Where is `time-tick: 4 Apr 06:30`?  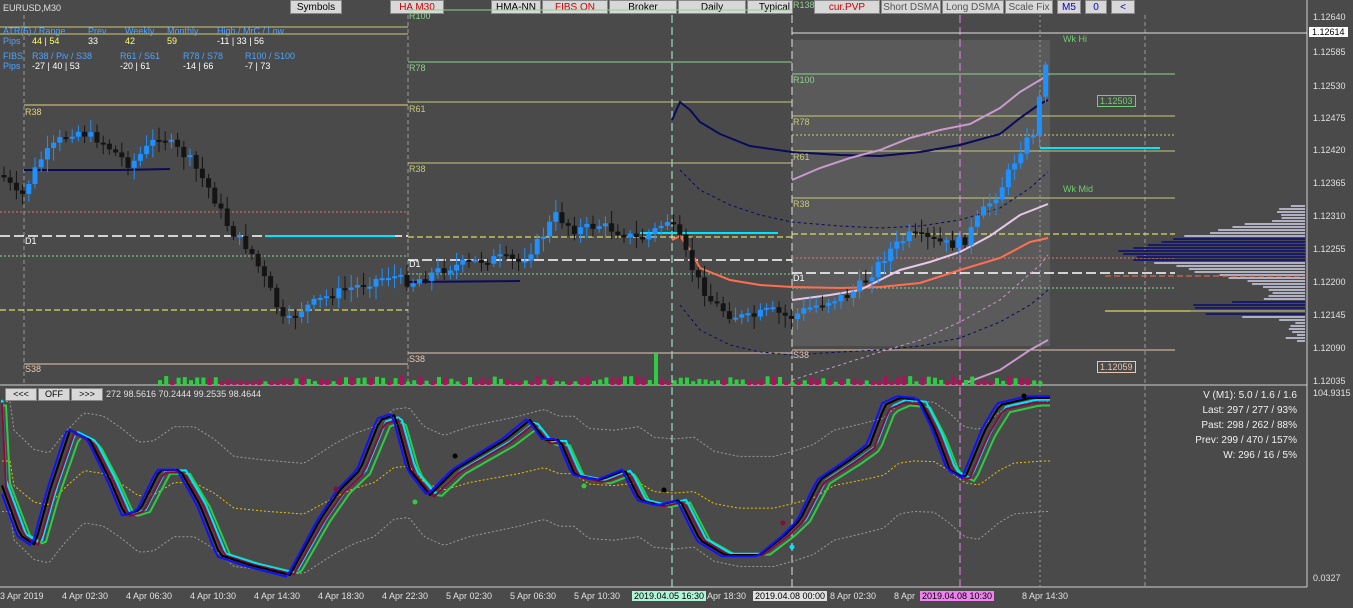 time-tick: 4 Apr 06:30 is located at coordinates (149, 596).